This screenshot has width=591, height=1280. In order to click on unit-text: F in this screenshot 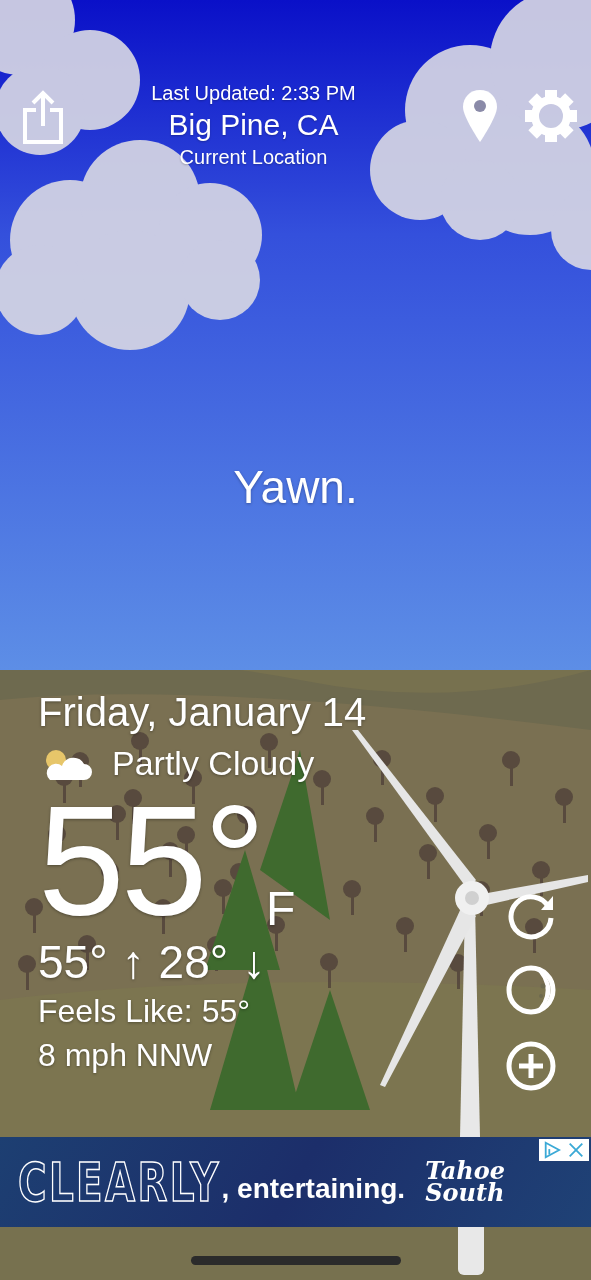, I will do `click(280, 909)`.